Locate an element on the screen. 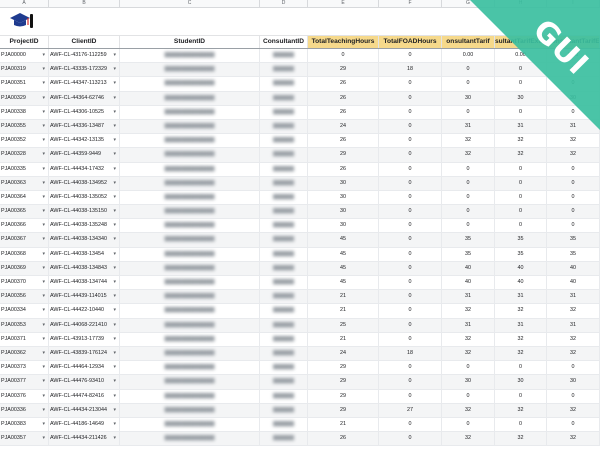 The height and width of the screenshot is (450, 600). total-foad-hours-cell: 27 is located at coordinates (410, 410).